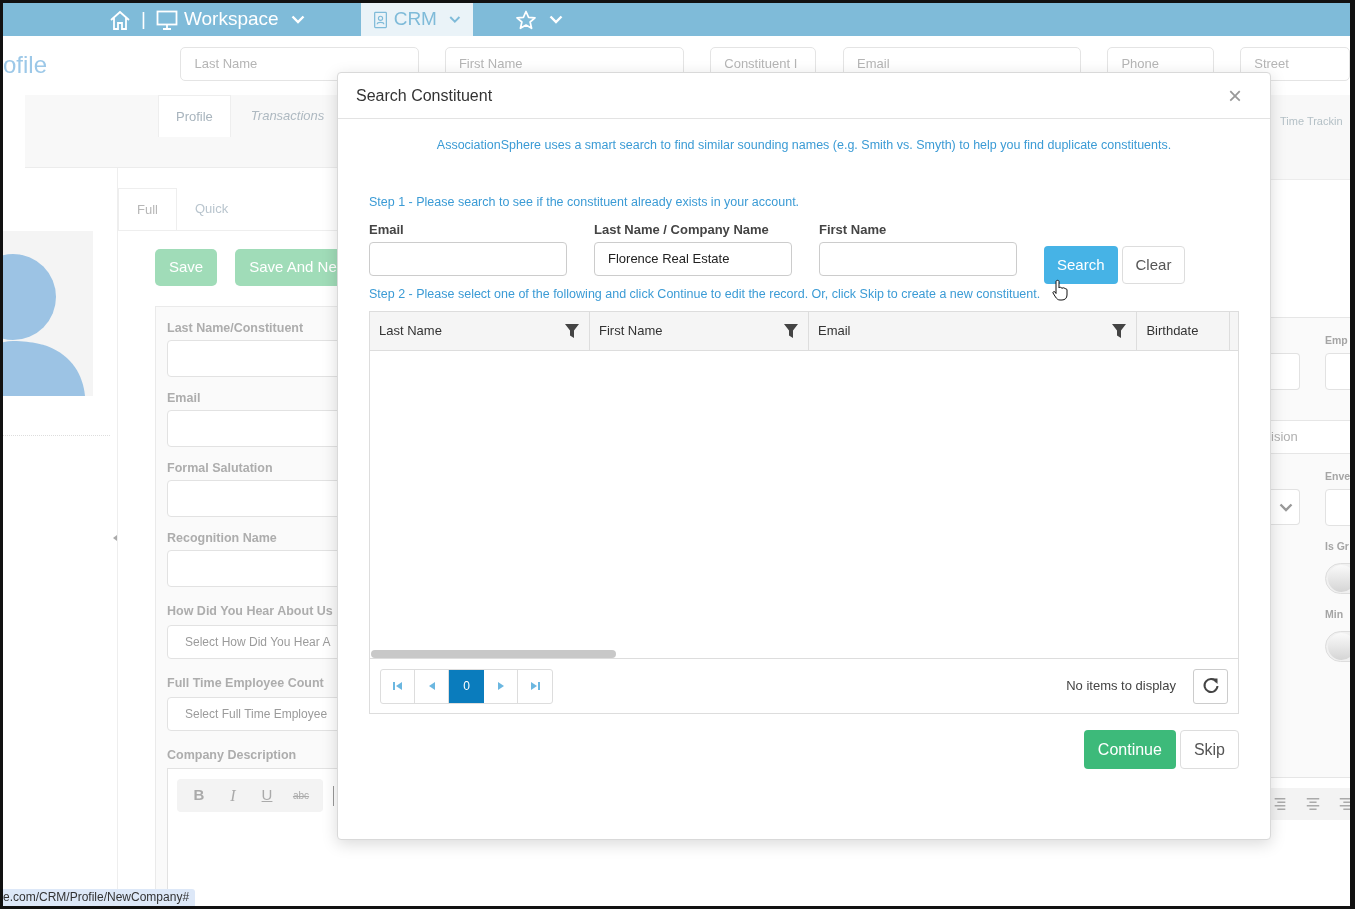 The image size is (1355, 909). I want to click on page-button: 0, so click(466, 686).